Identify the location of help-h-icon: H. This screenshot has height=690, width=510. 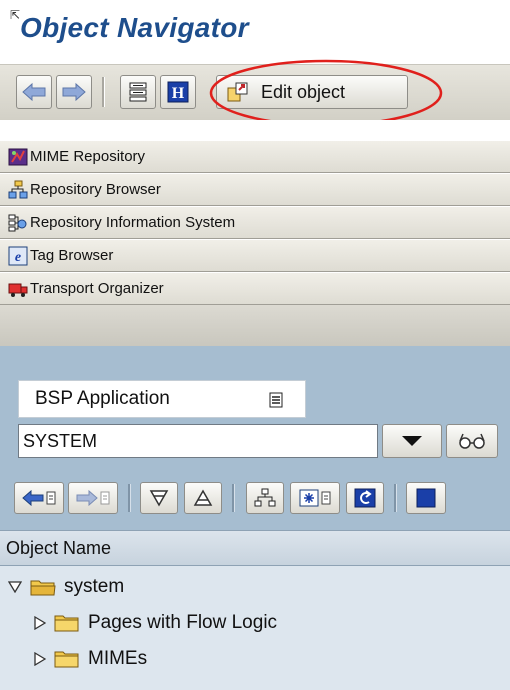
(178, 92).